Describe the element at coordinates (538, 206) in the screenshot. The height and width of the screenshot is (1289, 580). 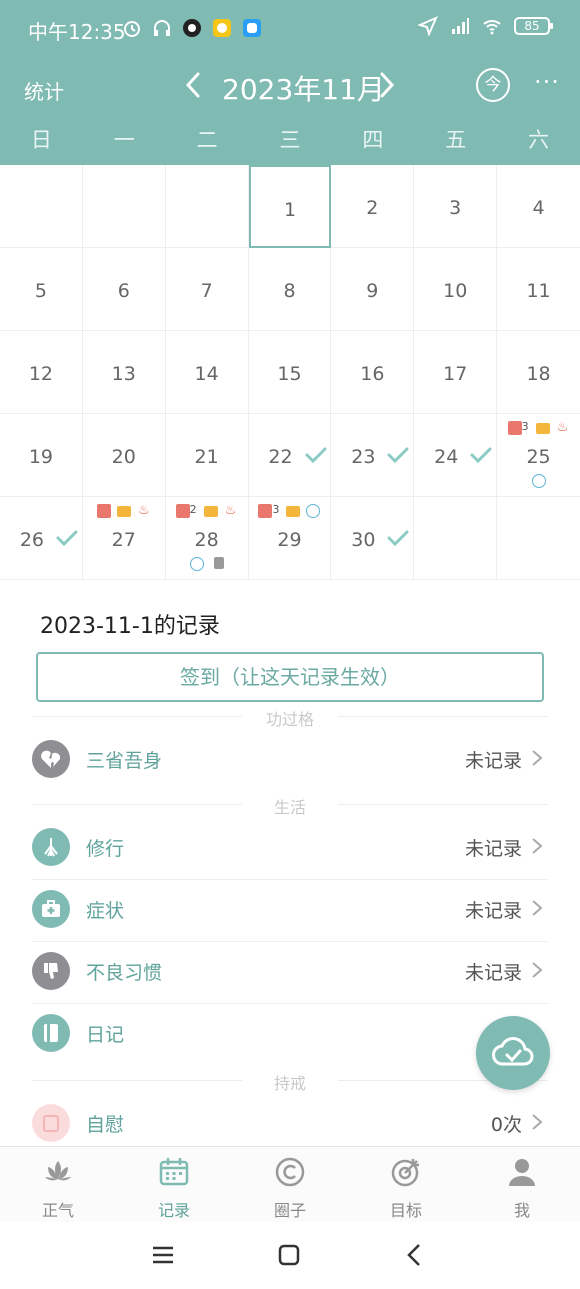
I see `calendar-day-cell: 4` at that location.